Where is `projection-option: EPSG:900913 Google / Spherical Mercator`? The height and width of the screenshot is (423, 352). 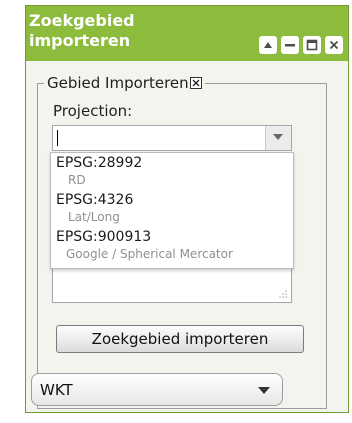
projection-option: EPSG:900913 Google / Spherical Mercator is located at coordinates (174, 245).